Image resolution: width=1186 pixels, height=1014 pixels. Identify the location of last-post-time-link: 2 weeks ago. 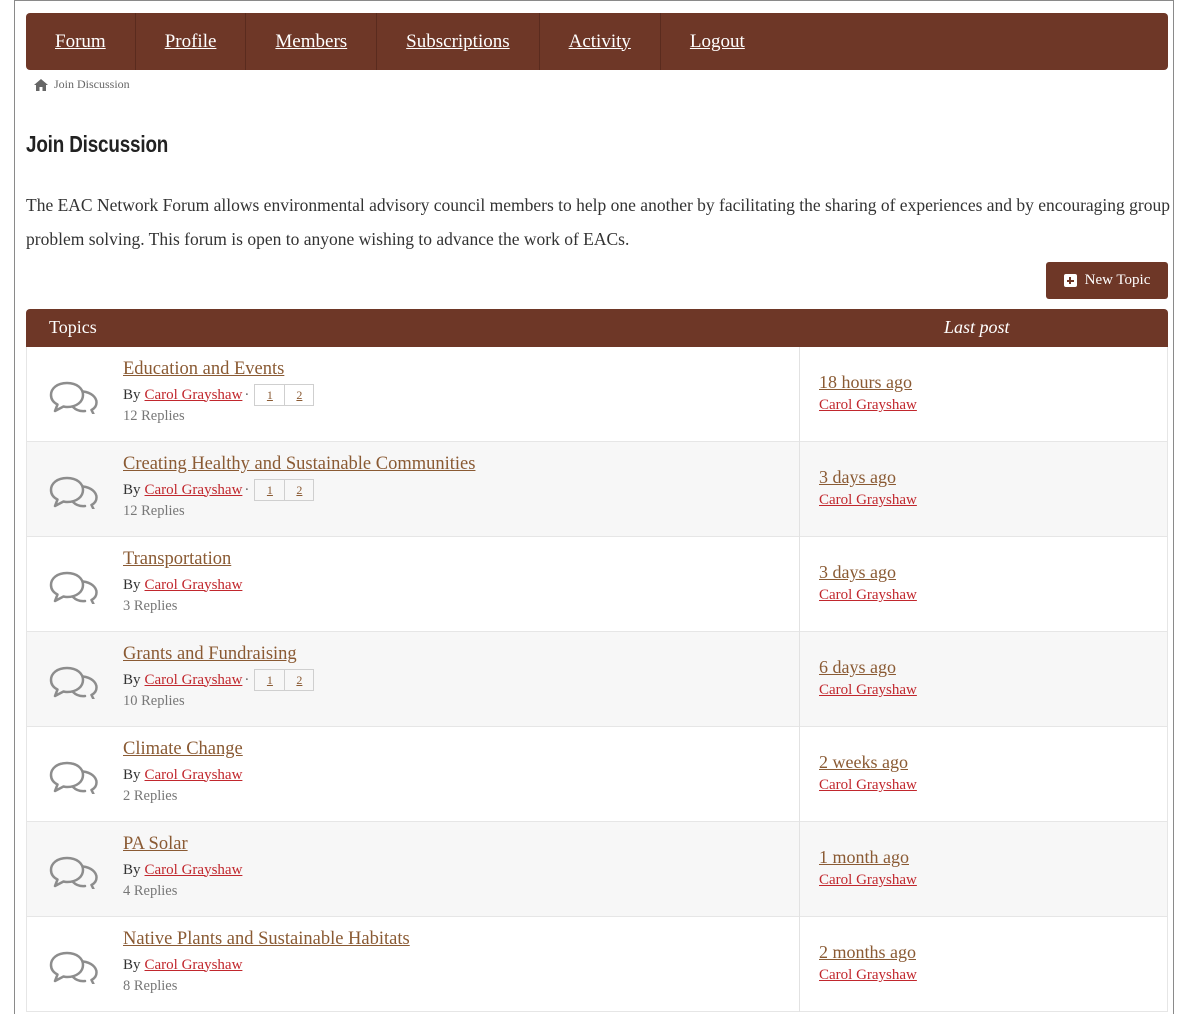
(863, 762).